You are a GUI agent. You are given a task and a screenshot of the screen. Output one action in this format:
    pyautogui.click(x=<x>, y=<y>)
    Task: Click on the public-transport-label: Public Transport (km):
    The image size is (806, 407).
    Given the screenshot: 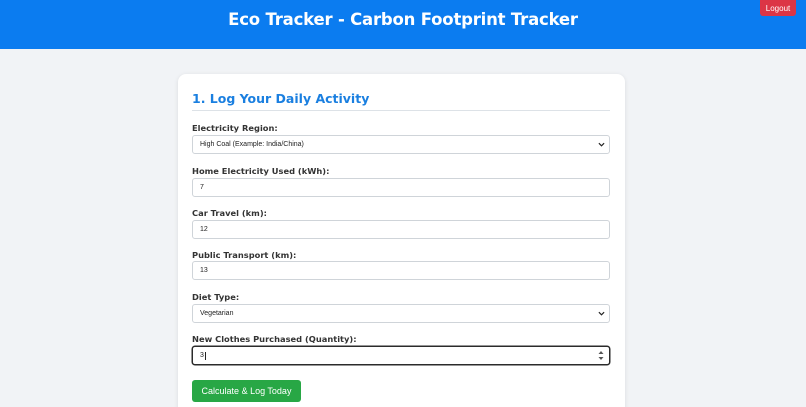 What is the action you would take?
    pyautogui.click(x=244, y=255)
    